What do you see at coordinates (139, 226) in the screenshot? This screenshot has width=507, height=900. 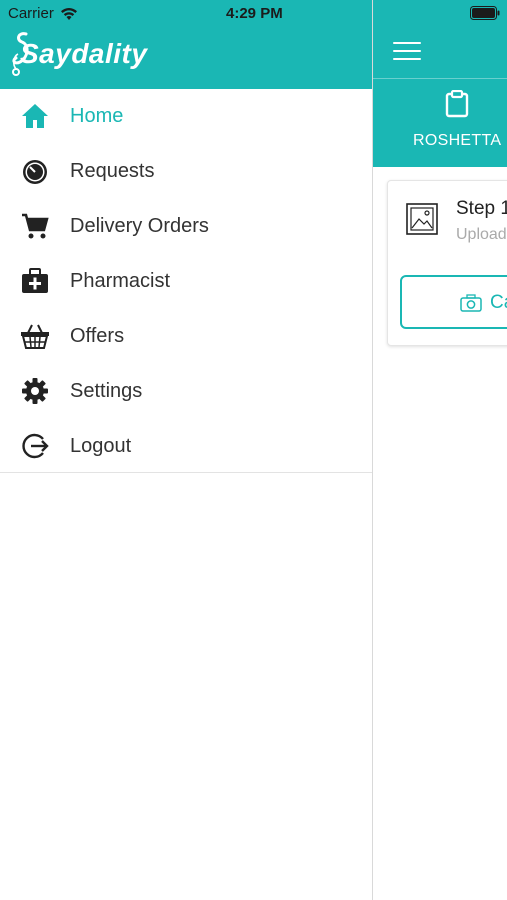 I see `menu-label-delivery-orders: Delivery Orders` at bounding box center [139, 226].